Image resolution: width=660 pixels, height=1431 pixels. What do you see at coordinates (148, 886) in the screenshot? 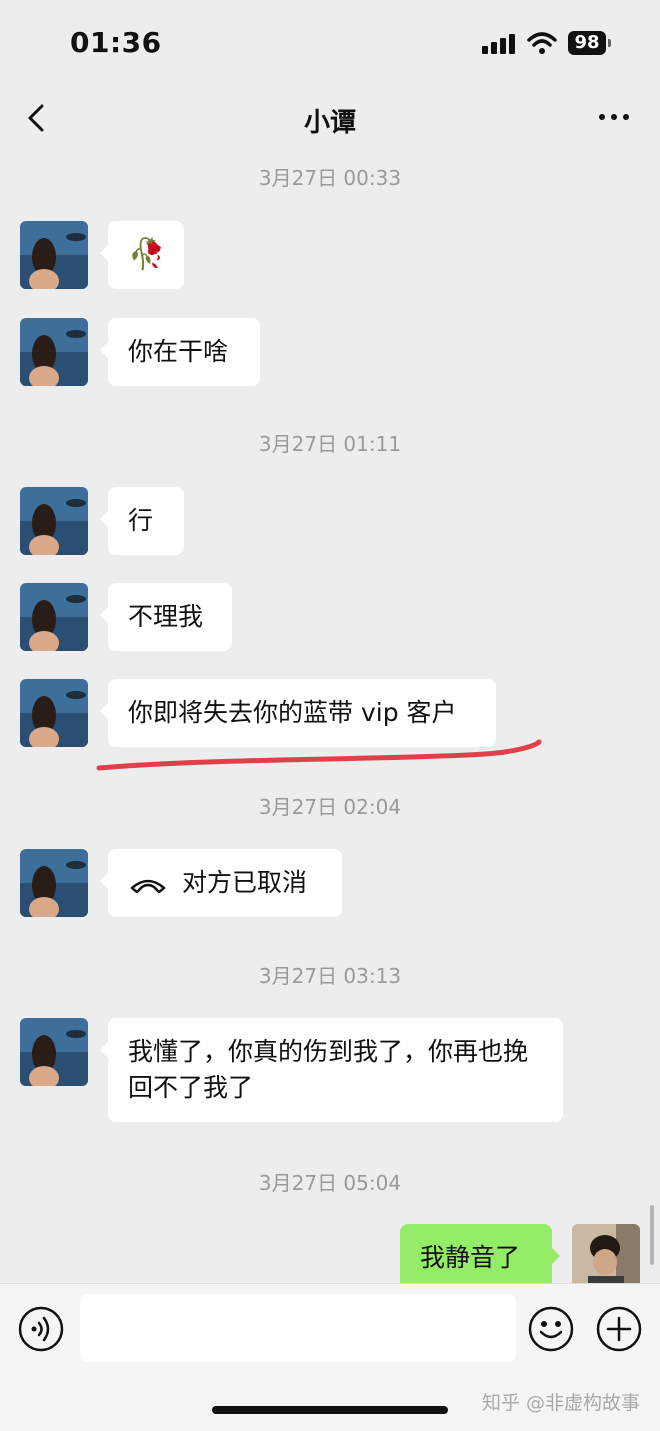
I see `phone-hangup-icon` at bounding box center [148, 886].